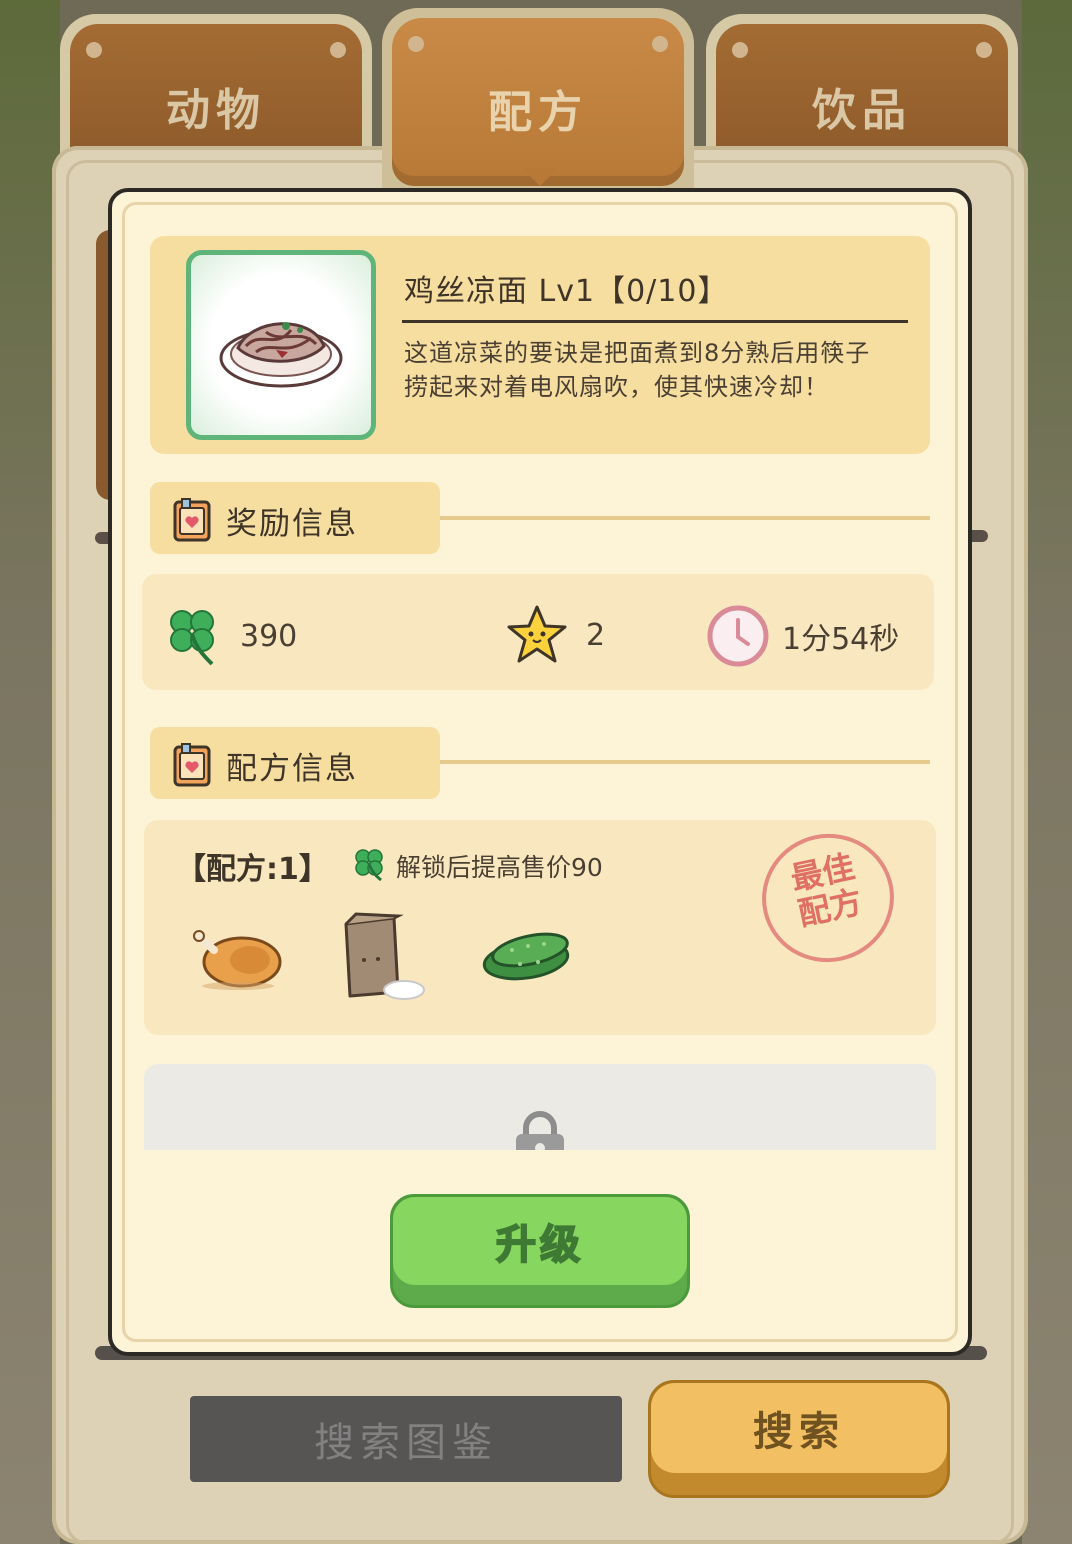 The image size is (1072, 1544). What do you see at coordinates (538, 112) in the screenshot?
I see `tab-label: 配方` at bounding box center [538, 112].